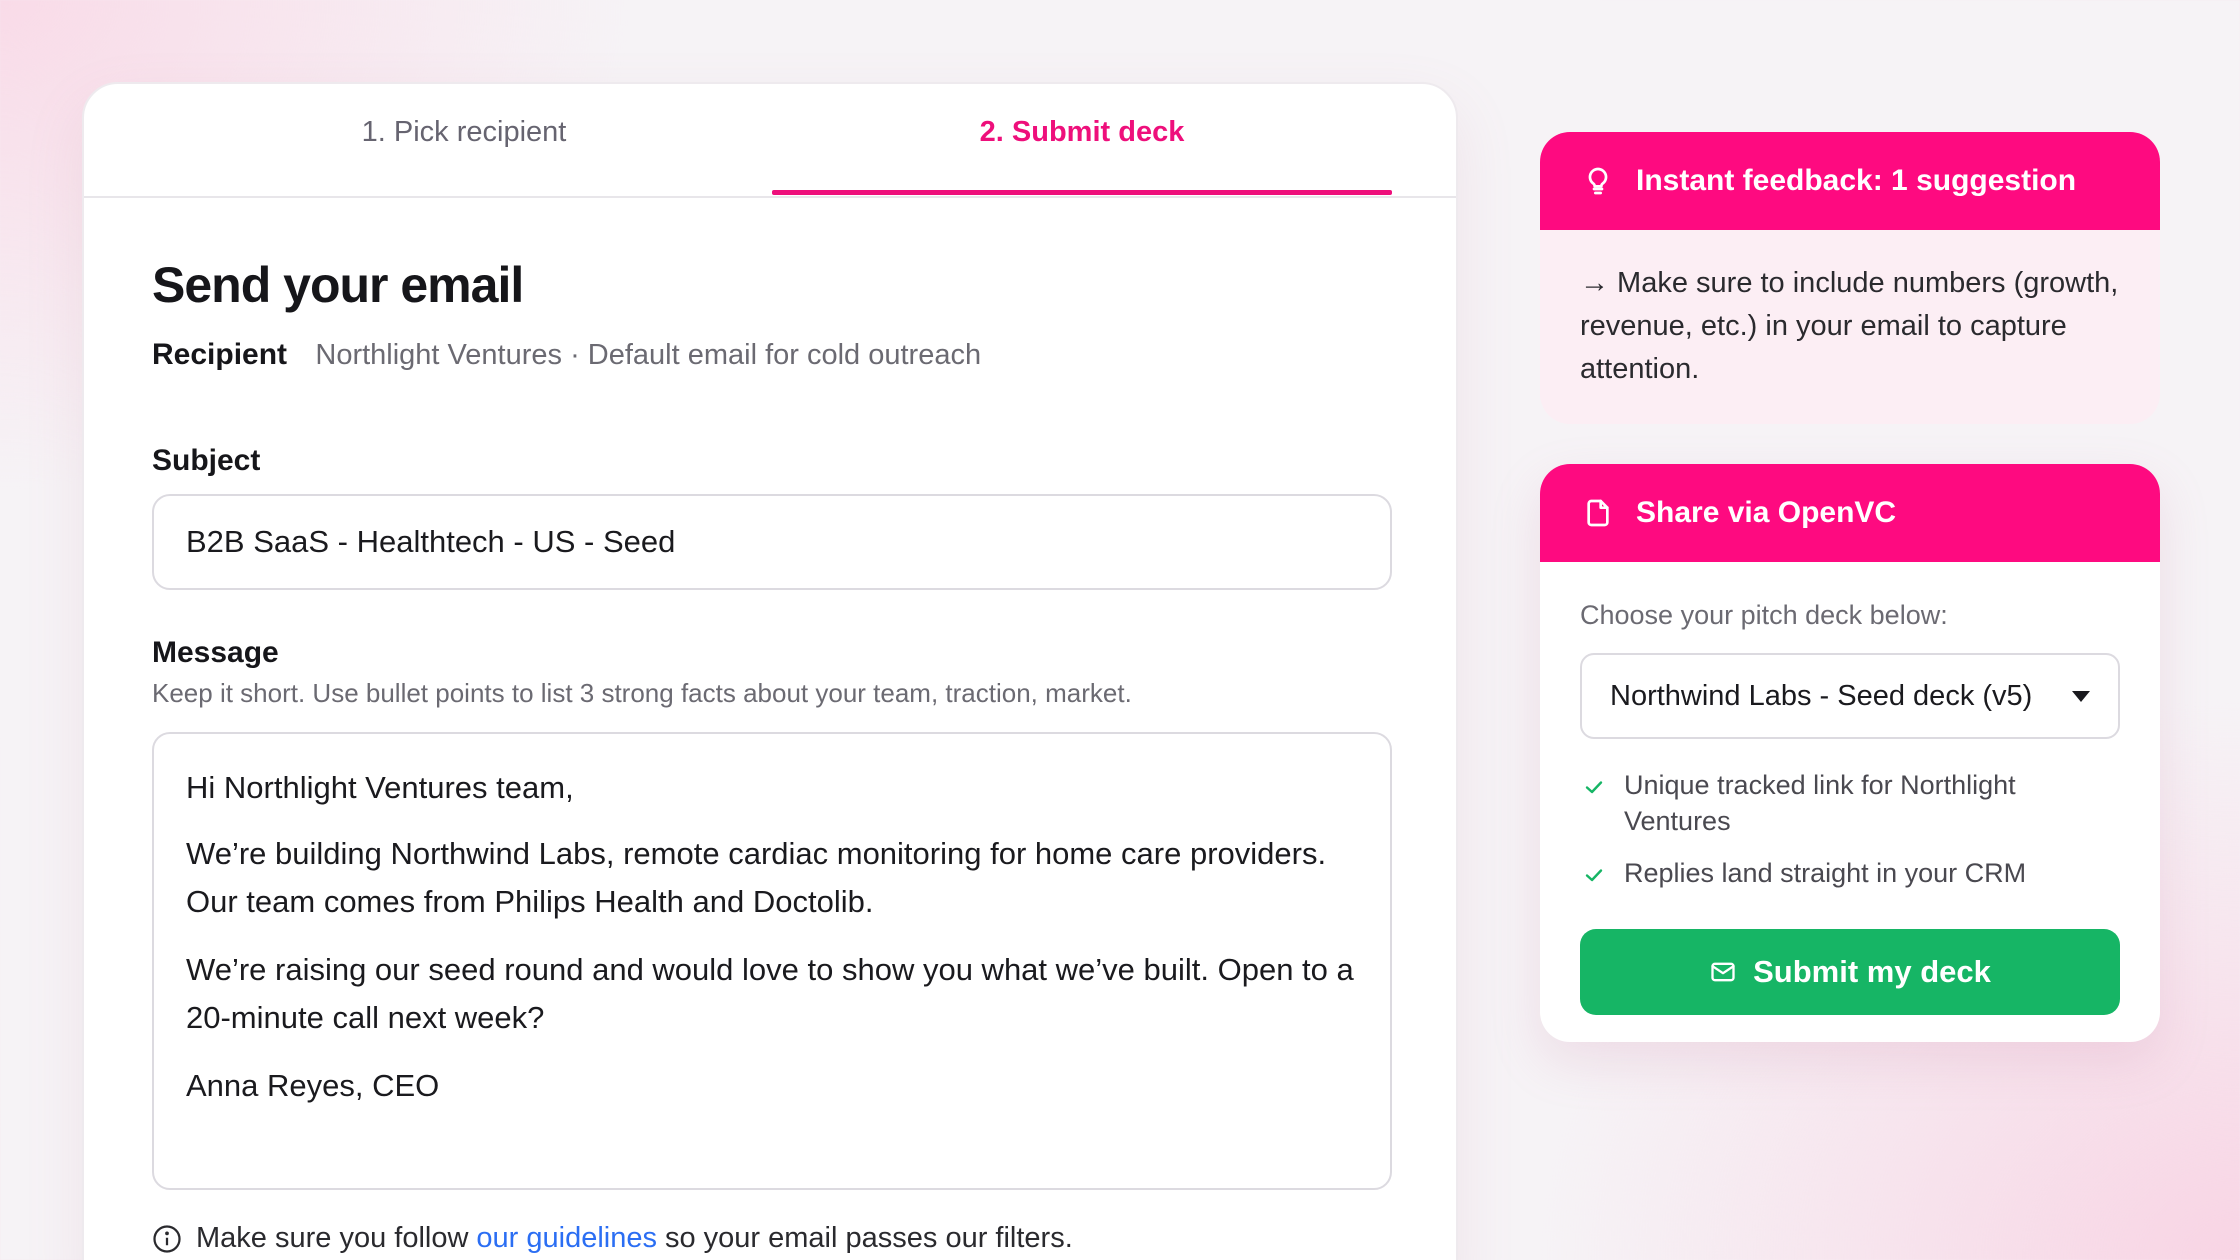 Image resolution: width=2240 pixels, height=1260 pixels. Describe the element at coordinates (215, 652) in the screenshot. I see `message-label: Message` at that location.